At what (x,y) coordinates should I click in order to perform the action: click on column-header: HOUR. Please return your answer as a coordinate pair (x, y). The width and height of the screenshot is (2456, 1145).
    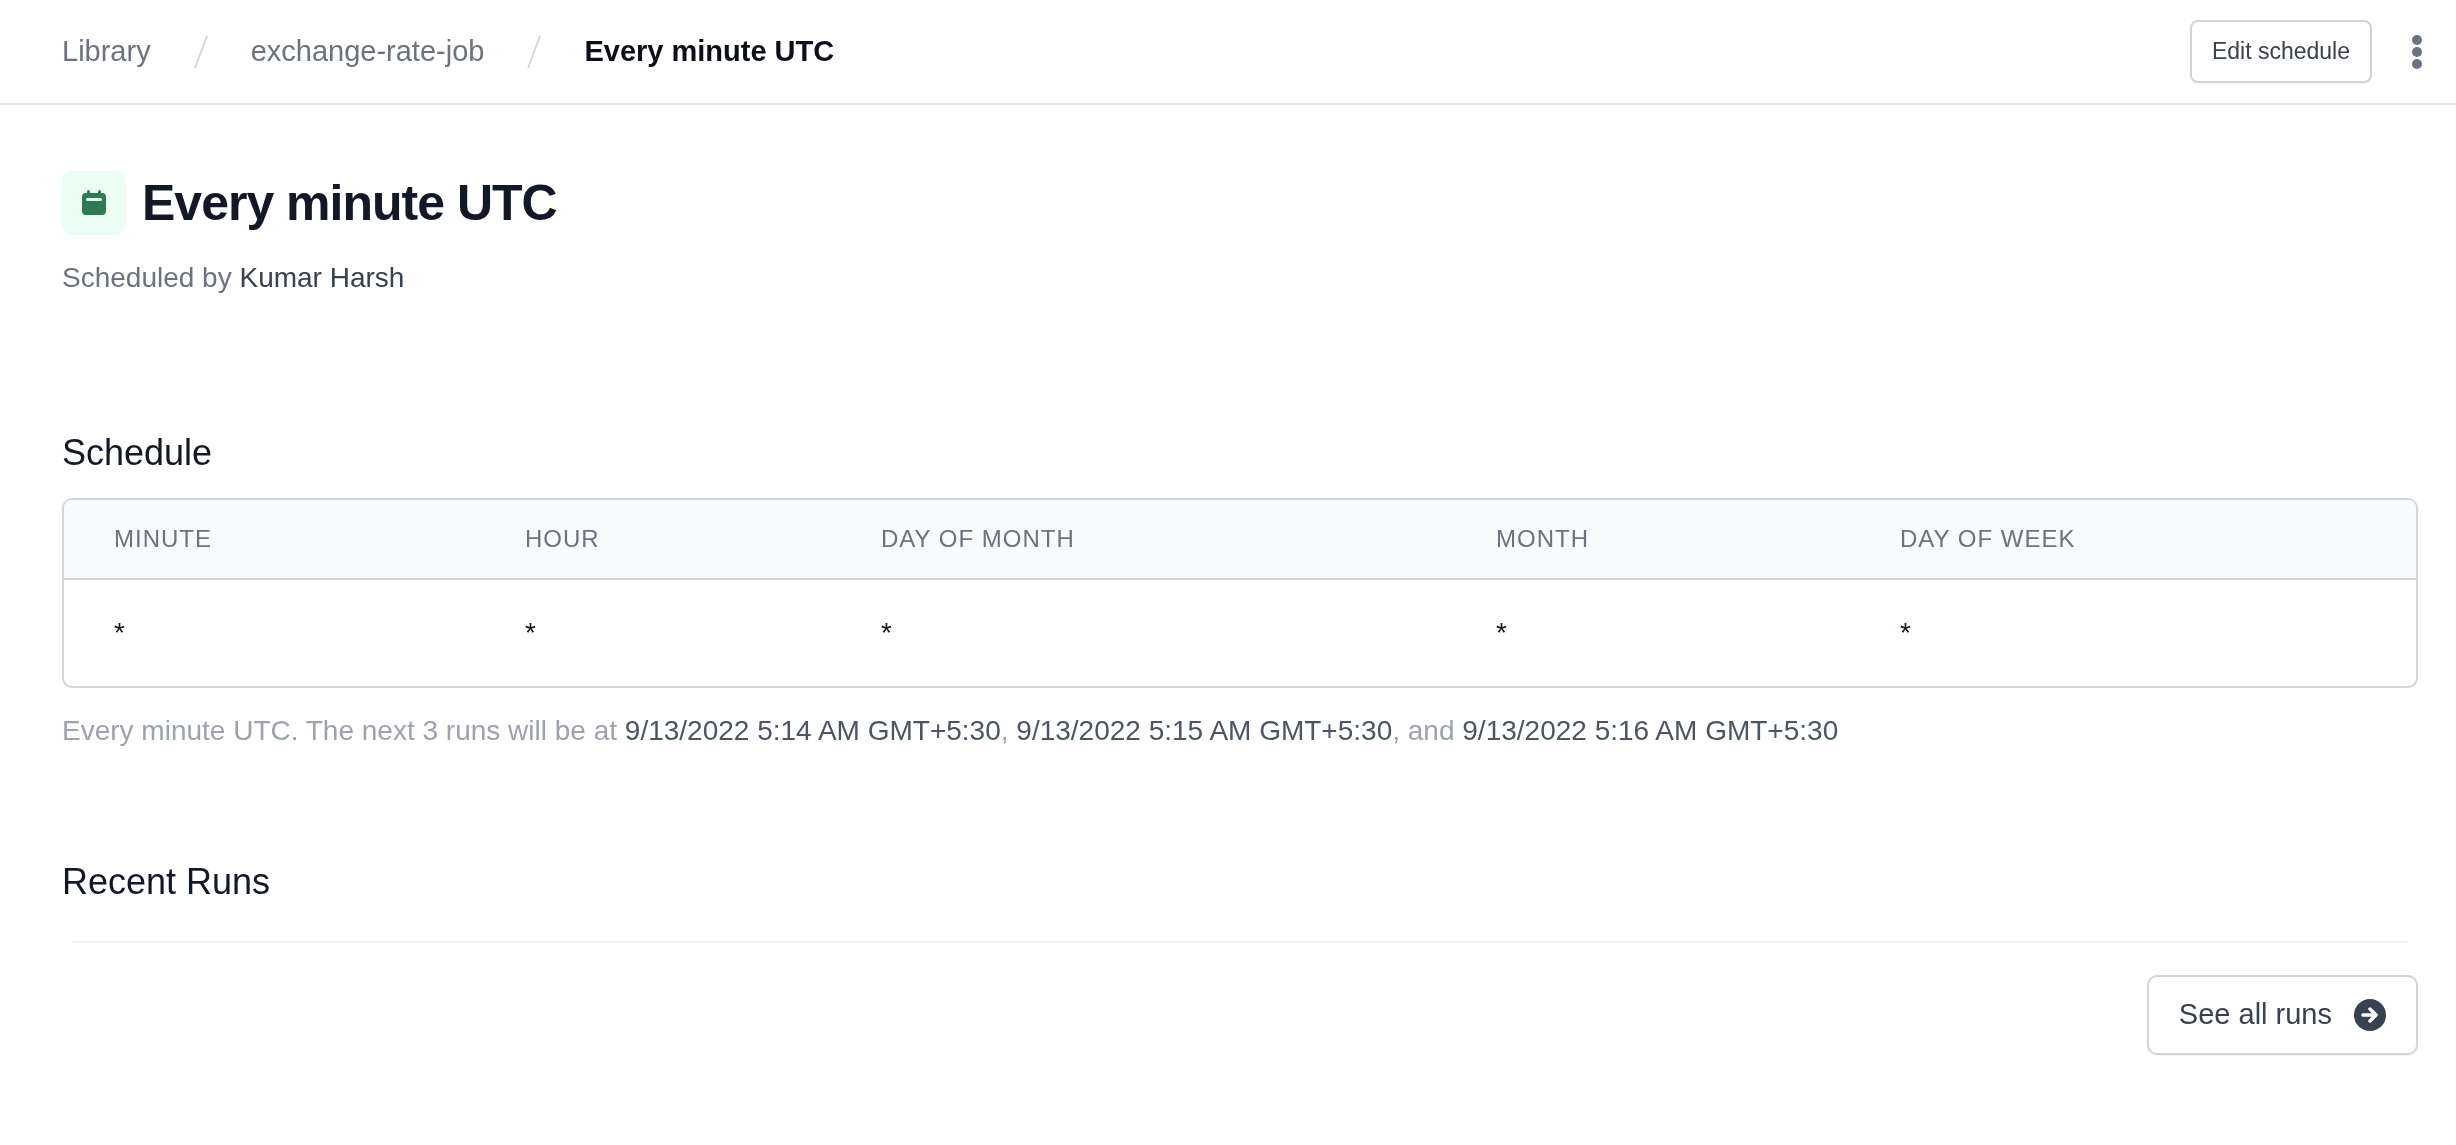
    Looking at the image, I should click on (562, 539).